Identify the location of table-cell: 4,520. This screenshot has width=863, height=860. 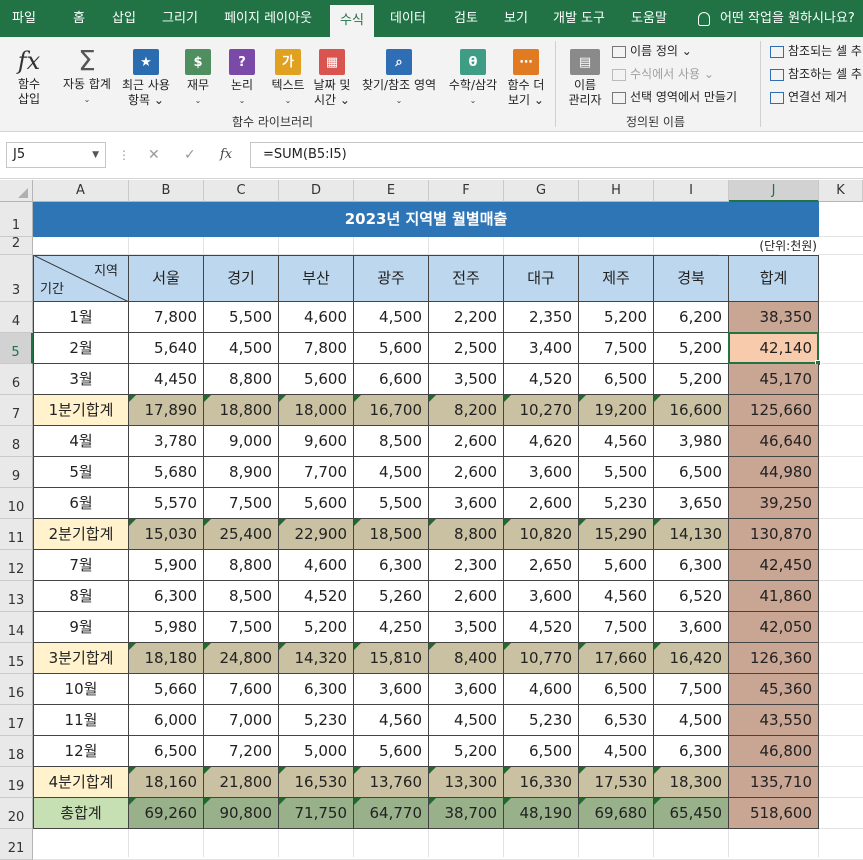
(316, 596).